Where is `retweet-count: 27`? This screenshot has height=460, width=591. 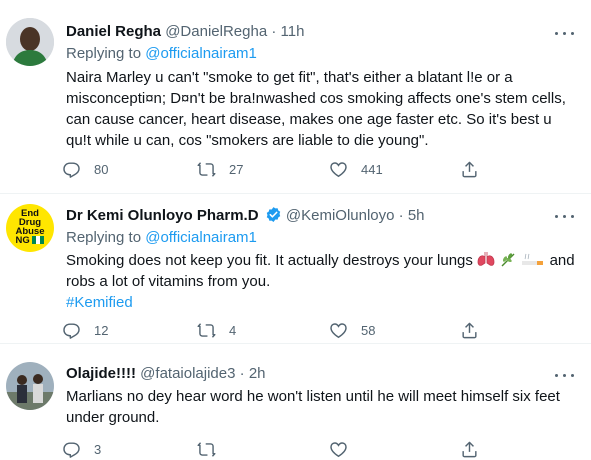 retweet-count: 27 is located at coordinates (236, 169).